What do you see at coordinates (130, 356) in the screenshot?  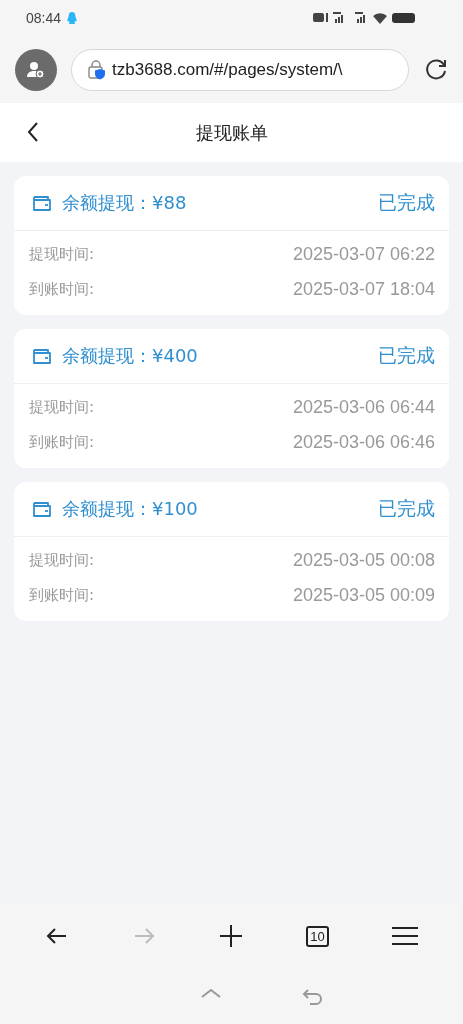 I see `withdrawal-title: 余额提现：¥400` at bounding box center [130, 356].